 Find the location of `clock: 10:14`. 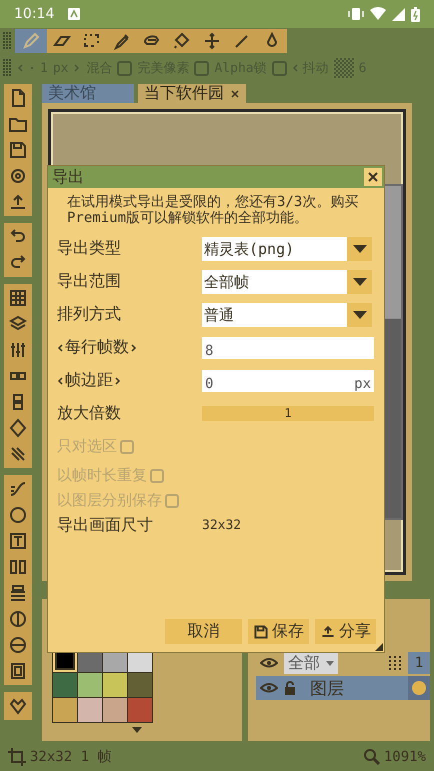

clock: 10:14 is located at coordinates (34, 14).